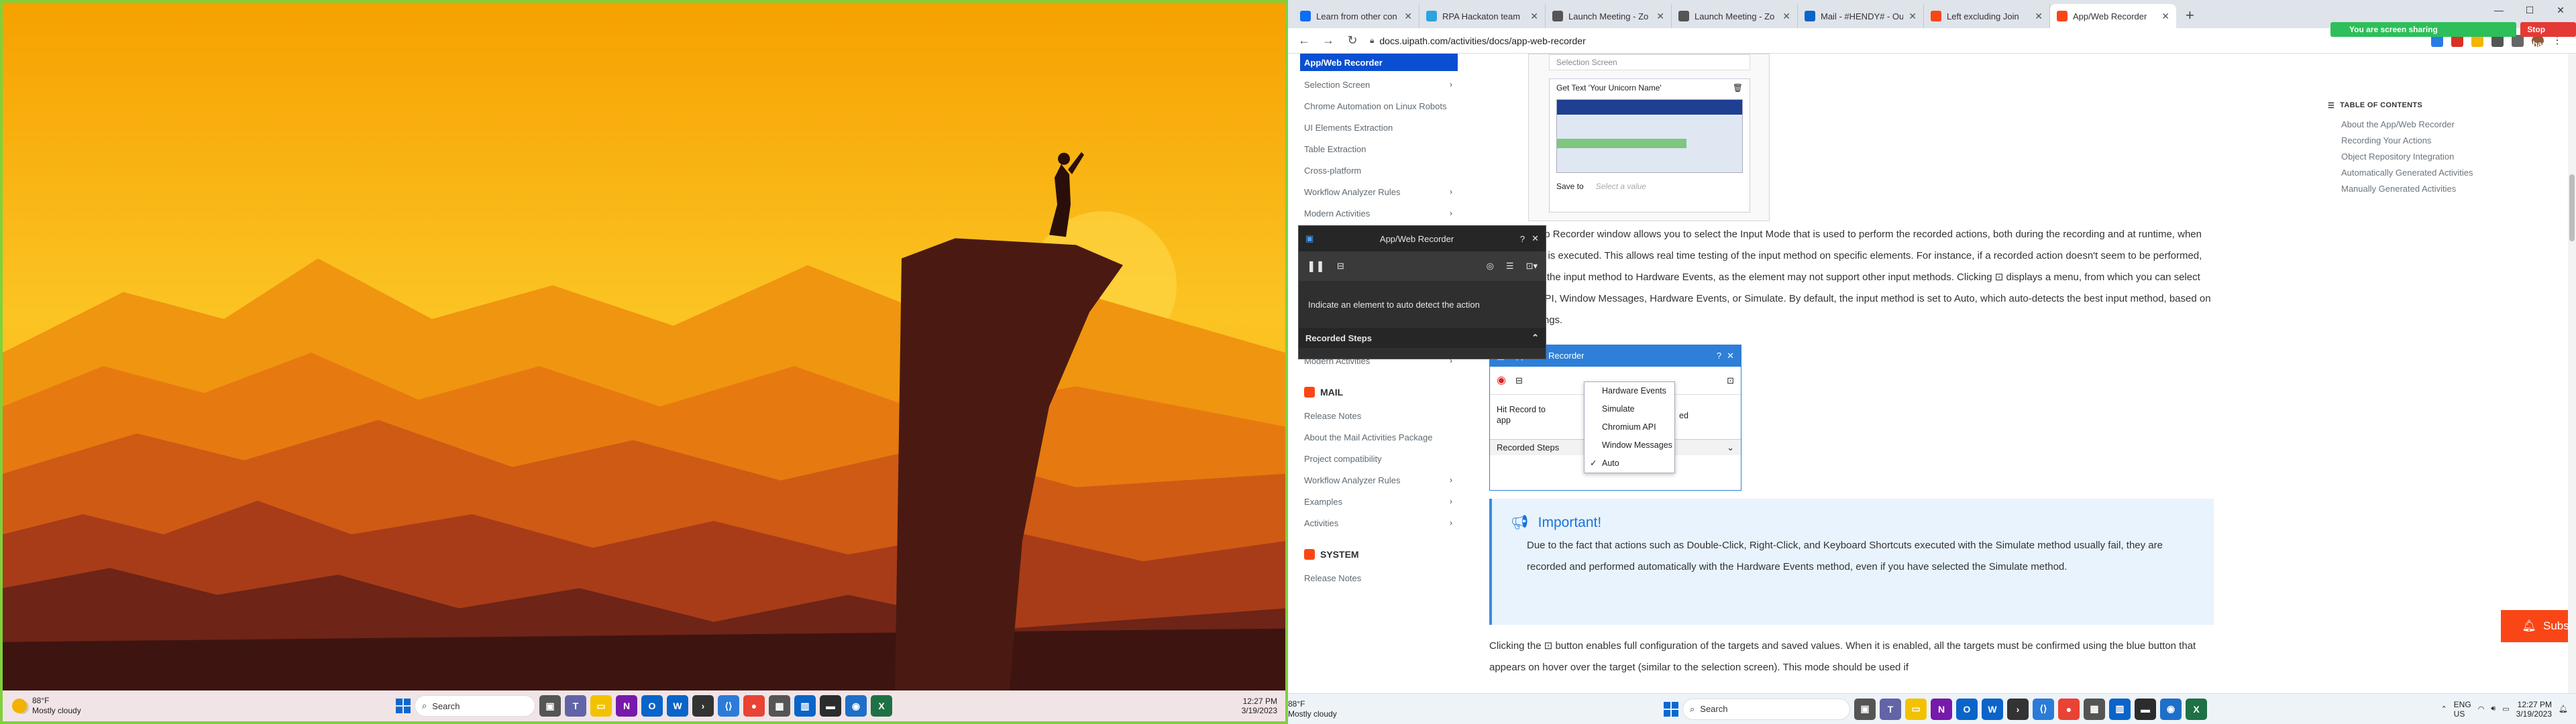 Image resolution: width=2576 pixels, height=724 pixels. I want to click on sidebar-section-system: SYSTEM, so click(1379, 554).